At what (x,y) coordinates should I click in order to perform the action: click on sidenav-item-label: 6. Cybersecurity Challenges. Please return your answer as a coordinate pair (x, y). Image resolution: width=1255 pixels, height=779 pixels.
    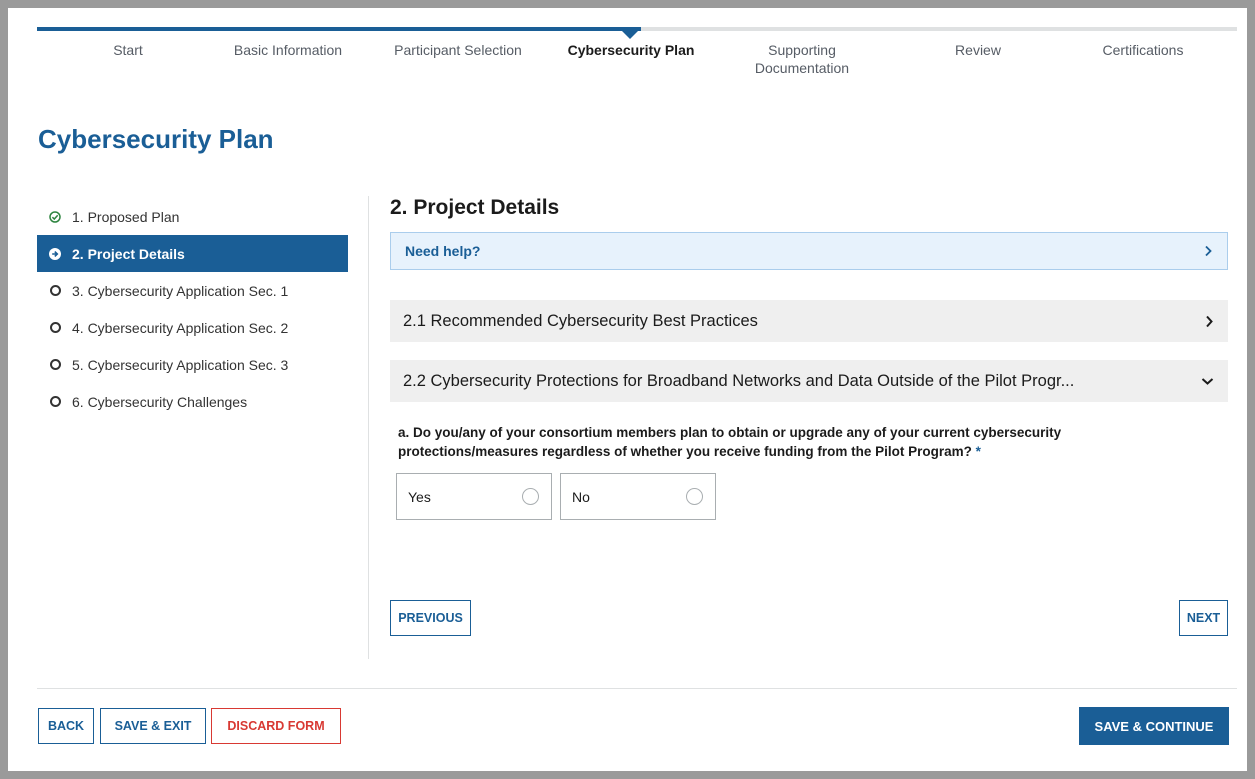
    Looking at the image, I should click on (160, 401).